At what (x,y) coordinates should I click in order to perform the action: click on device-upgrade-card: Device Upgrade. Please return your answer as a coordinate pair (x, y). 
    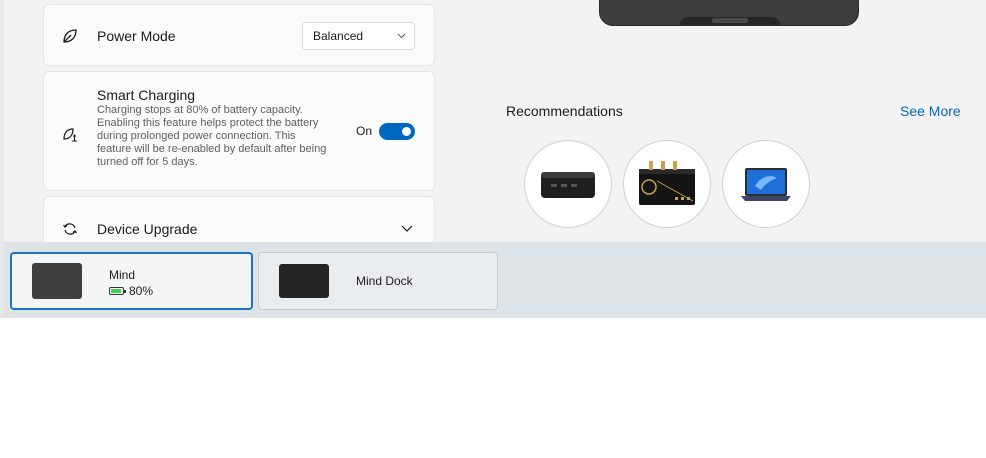
    Looking at the image, I should click on (239, 221).